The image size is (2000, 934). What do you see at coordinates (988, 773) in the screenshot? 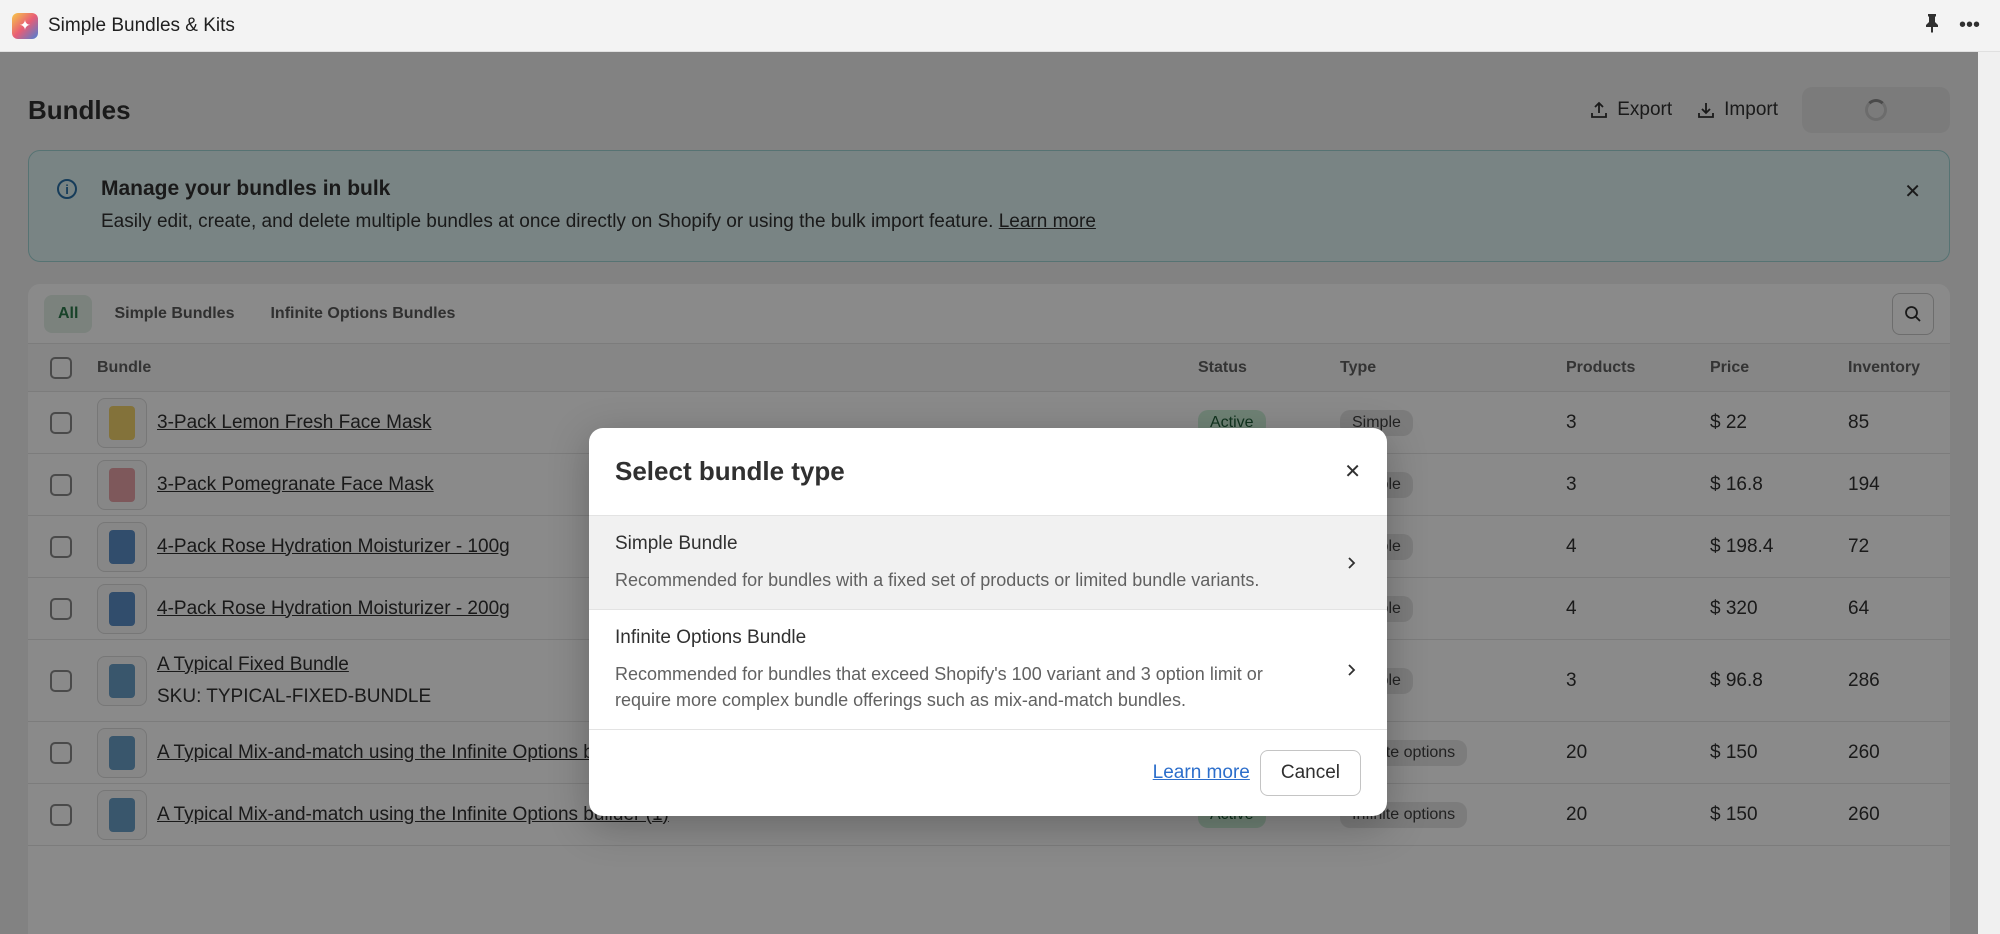
I see `modal-footer: Learn more Cancel` at bounding box center [988, 773].